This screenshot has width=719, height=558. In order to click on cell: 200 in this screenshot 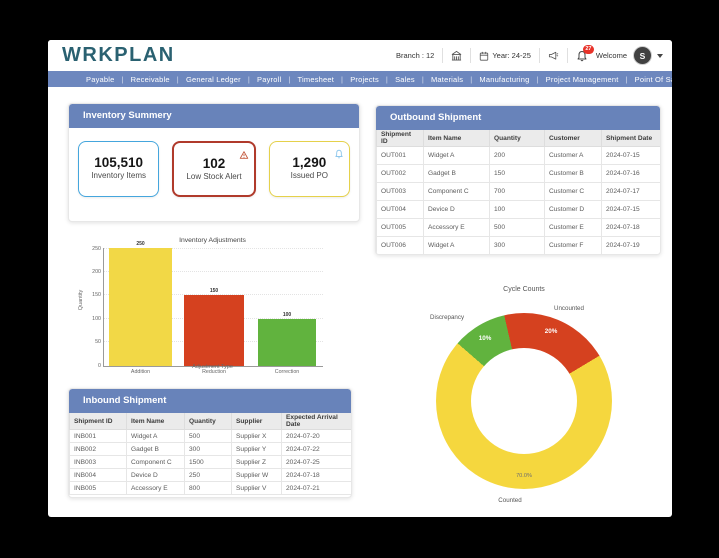, I will do `click(517, 155)`.